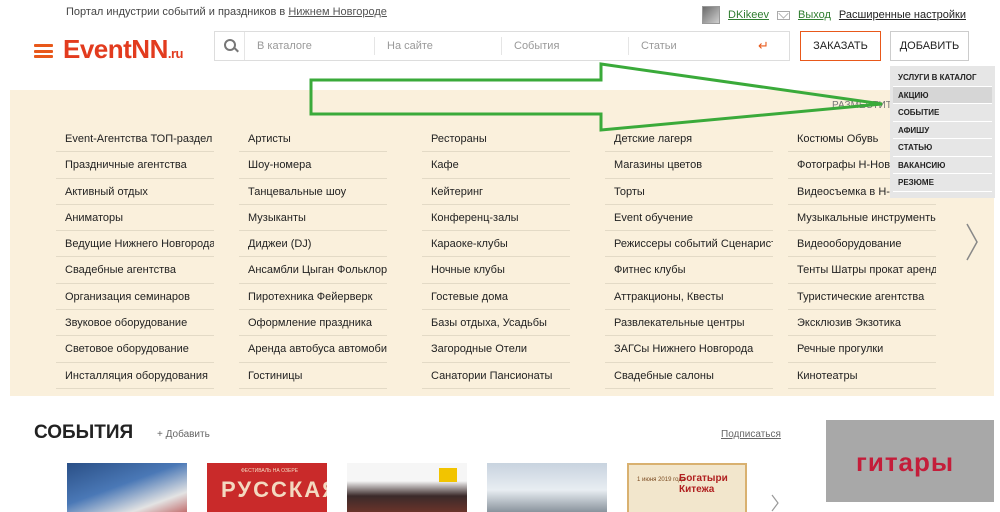 The height and width of the screenshot is (512, 1000). Describe the element at coordinates (689, 218) in the screenshot. I see `catalog-link: Event обучение` at that location.